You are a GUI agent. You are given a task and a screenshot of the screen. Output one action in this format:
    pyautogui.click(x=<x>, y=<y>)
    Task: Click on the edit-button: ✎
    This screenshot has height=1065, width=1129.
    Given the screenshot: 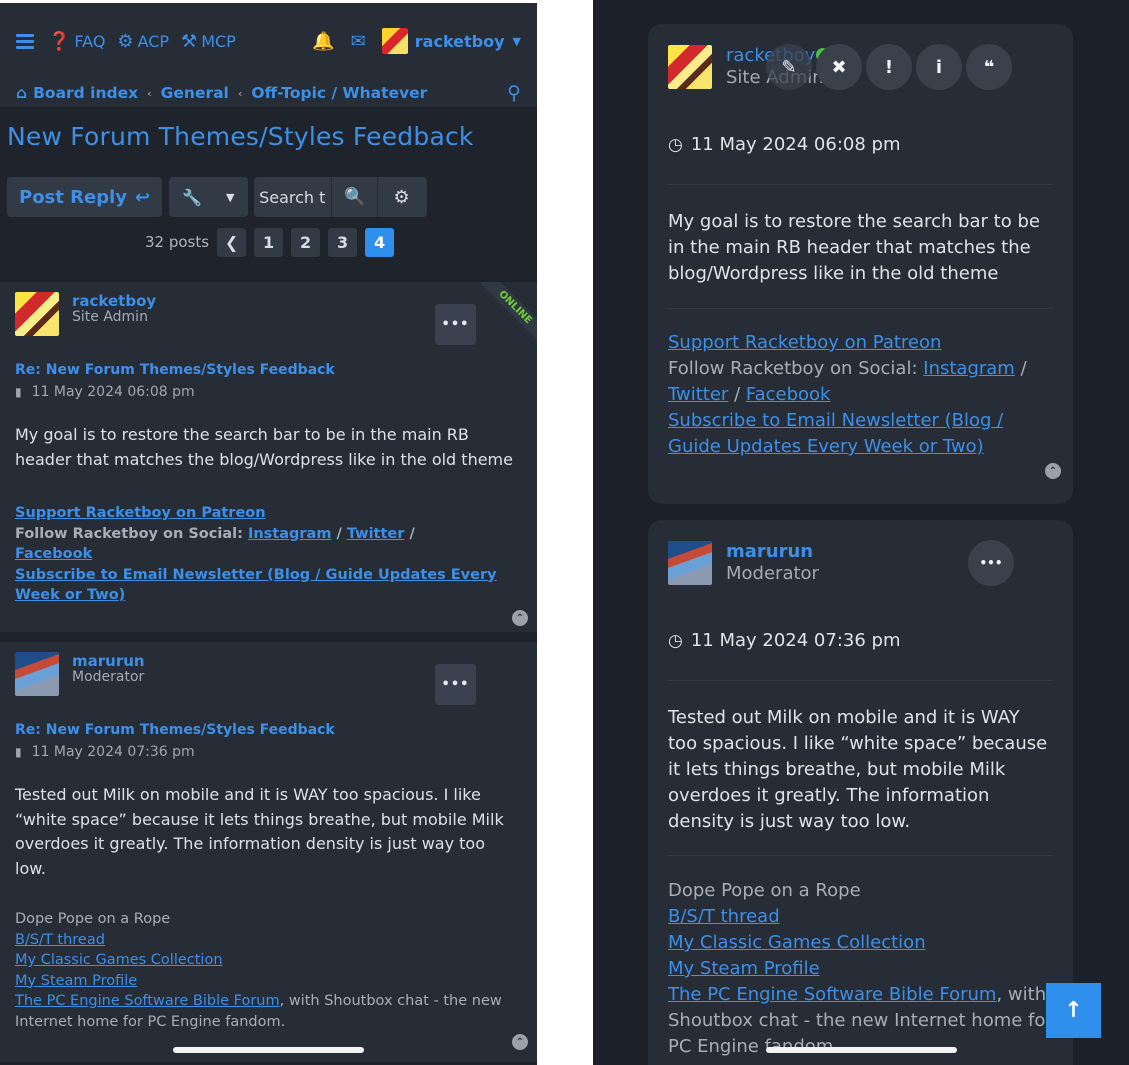 What is the action you would take?
    pyautogui.click(x=789, y=67)
    